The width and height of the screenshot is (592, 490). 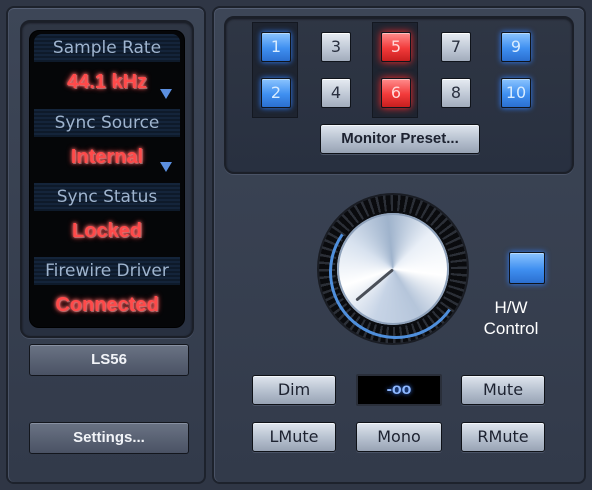 What do you see at coordinates (166, 167) in the screenshot?
I see `sync-source-dropdown-icon` at bounding box center [166, 167].